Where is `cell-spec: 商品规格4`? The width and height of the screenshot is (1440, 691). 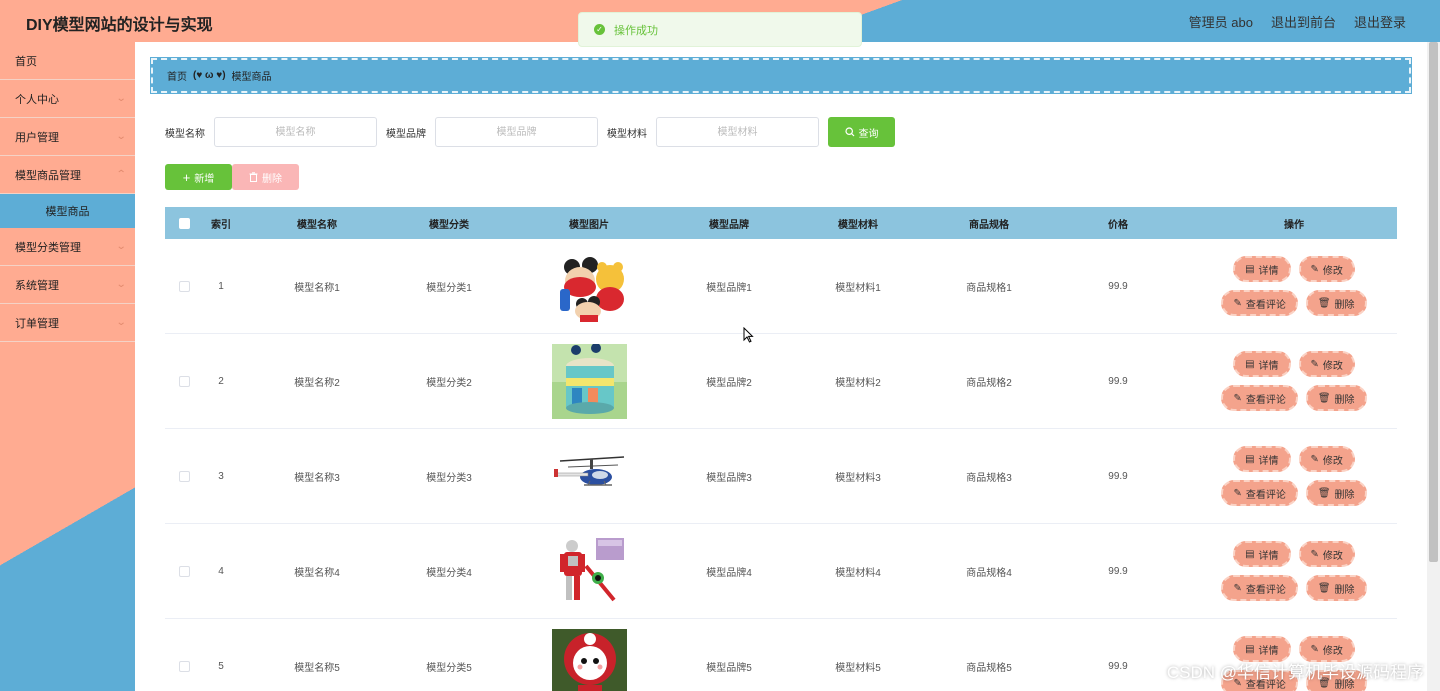
cell-spec: 商品规格4 is located at coordinates (989, 573).